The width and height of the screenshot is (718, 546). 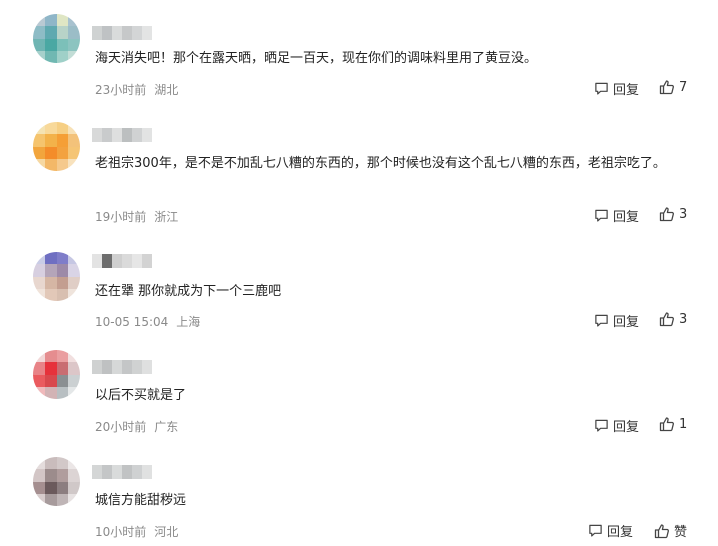 I want to click on comment-time: 10-05 15:04, so click(x=132, y=322).